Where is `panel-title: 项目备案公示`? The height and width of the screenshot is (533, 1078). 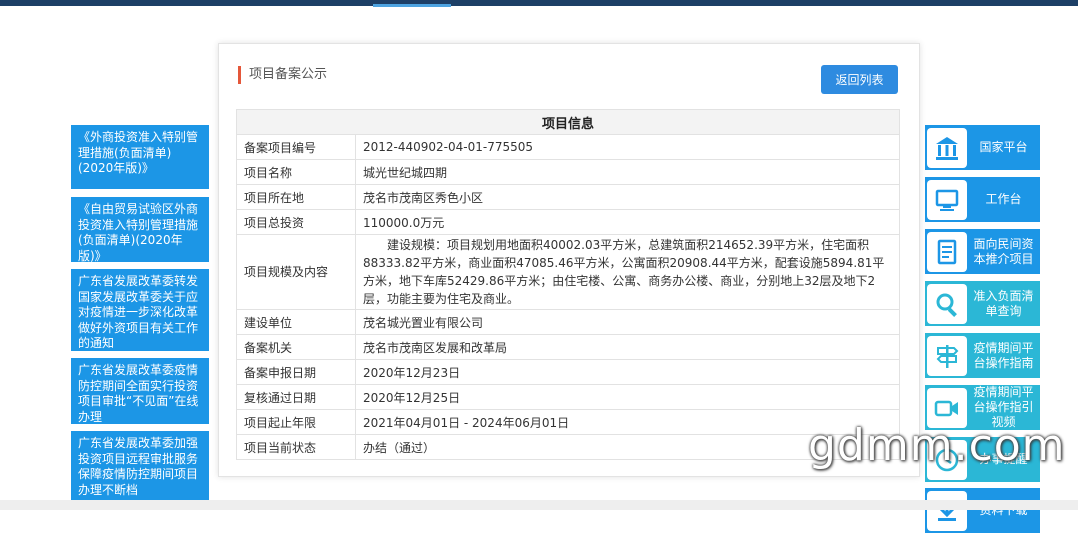
panel-title: 项目备案公示 is located at coordinates (282, 75).